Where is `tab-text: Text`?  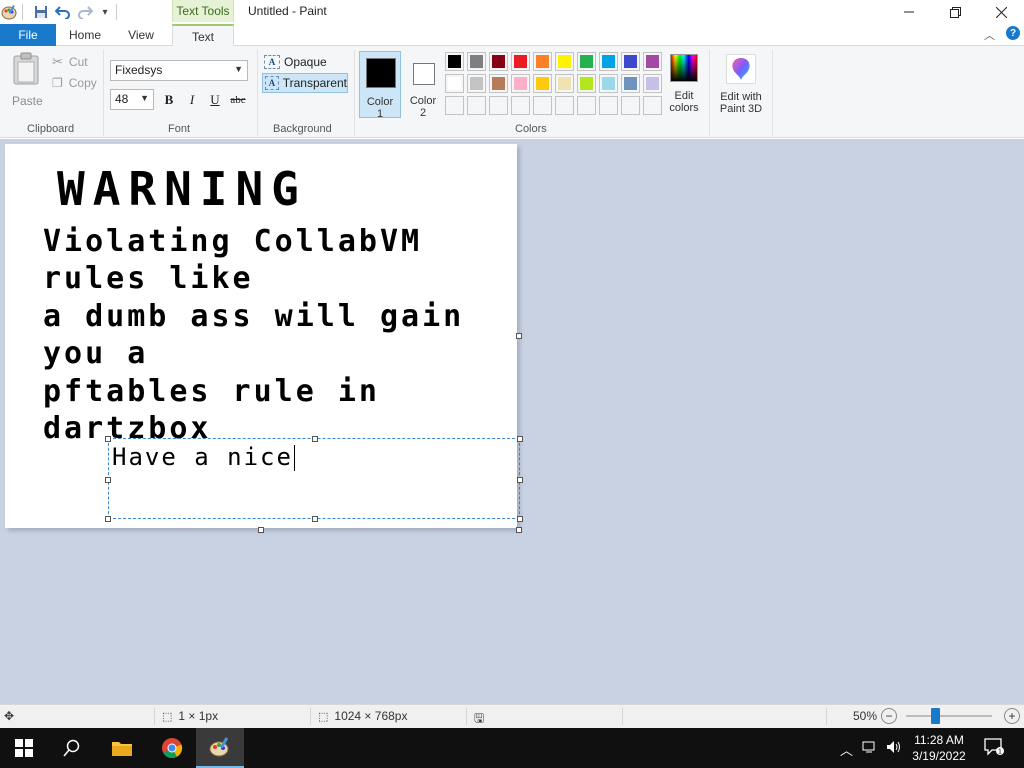
tab-text: Text is located at coordinates (203, 35).